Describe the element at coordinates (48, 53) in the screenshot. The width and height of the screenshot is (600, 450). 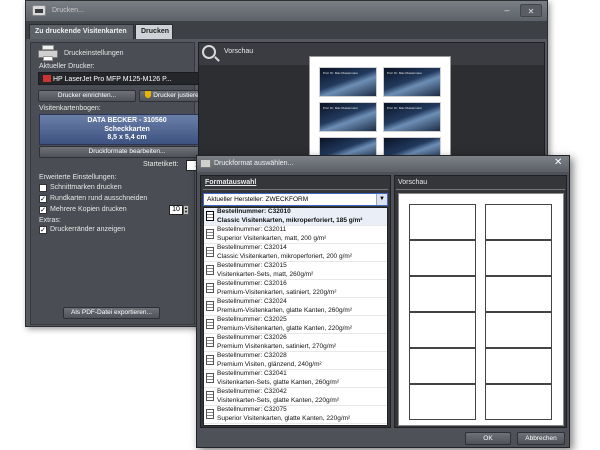
I see `printer-icon` at that location.